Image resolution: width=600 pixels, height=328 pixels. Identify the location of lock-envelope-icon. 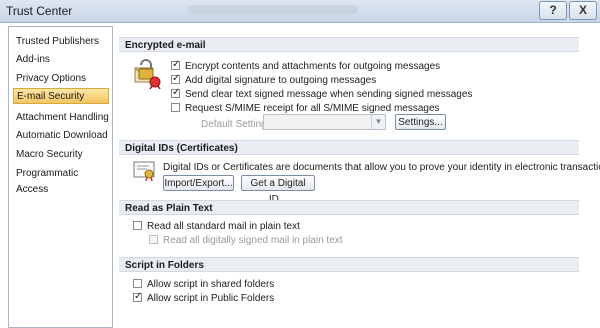
(147, 74).